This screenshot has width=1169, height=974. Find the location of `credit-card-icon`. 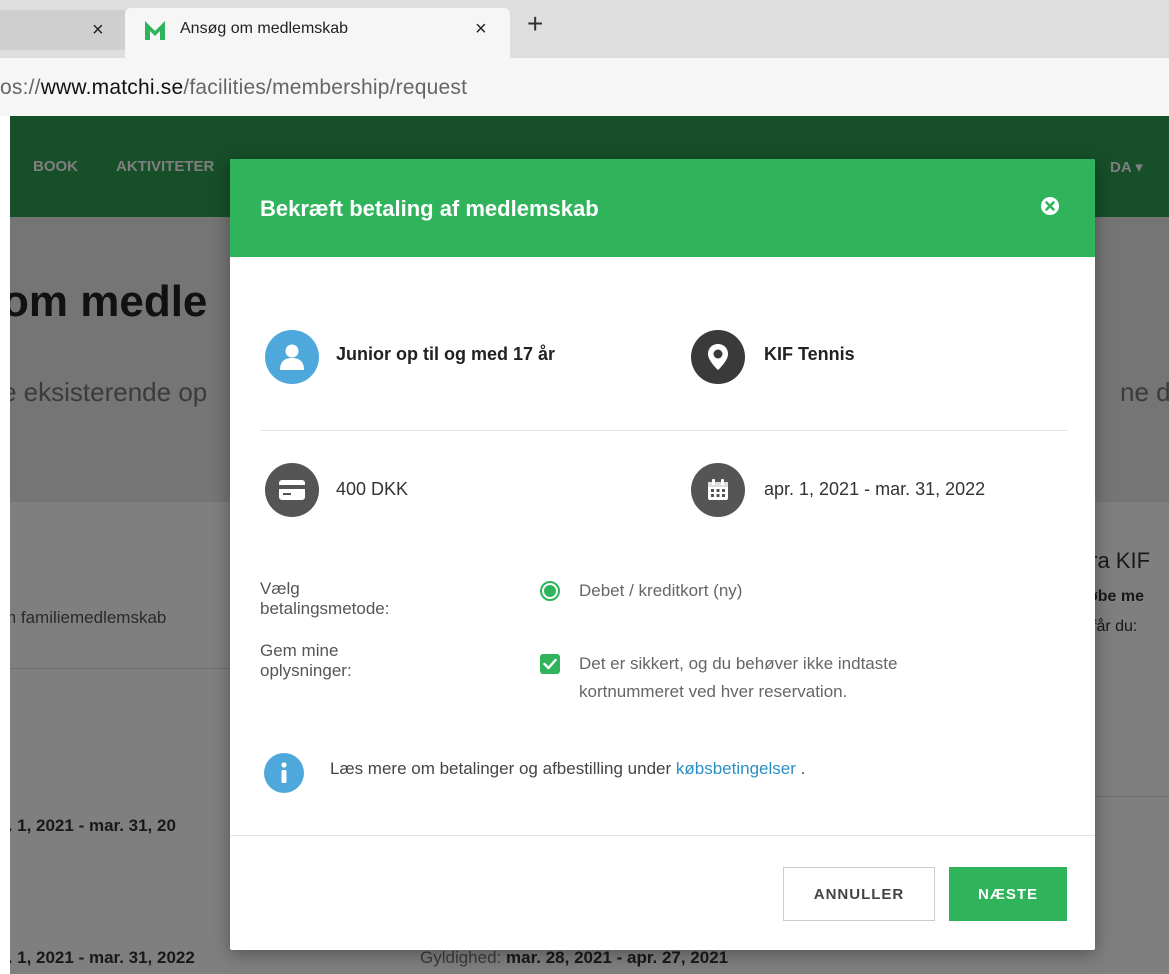

credit-card-icon is located at coordinates (292, 490).